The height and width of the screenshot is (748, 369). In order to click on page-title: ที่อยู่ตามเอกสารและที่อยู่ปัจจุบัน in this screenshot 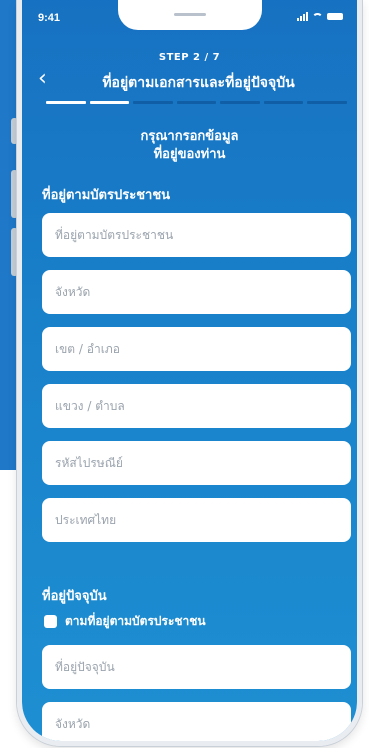, I will do `click(198, 83)`.